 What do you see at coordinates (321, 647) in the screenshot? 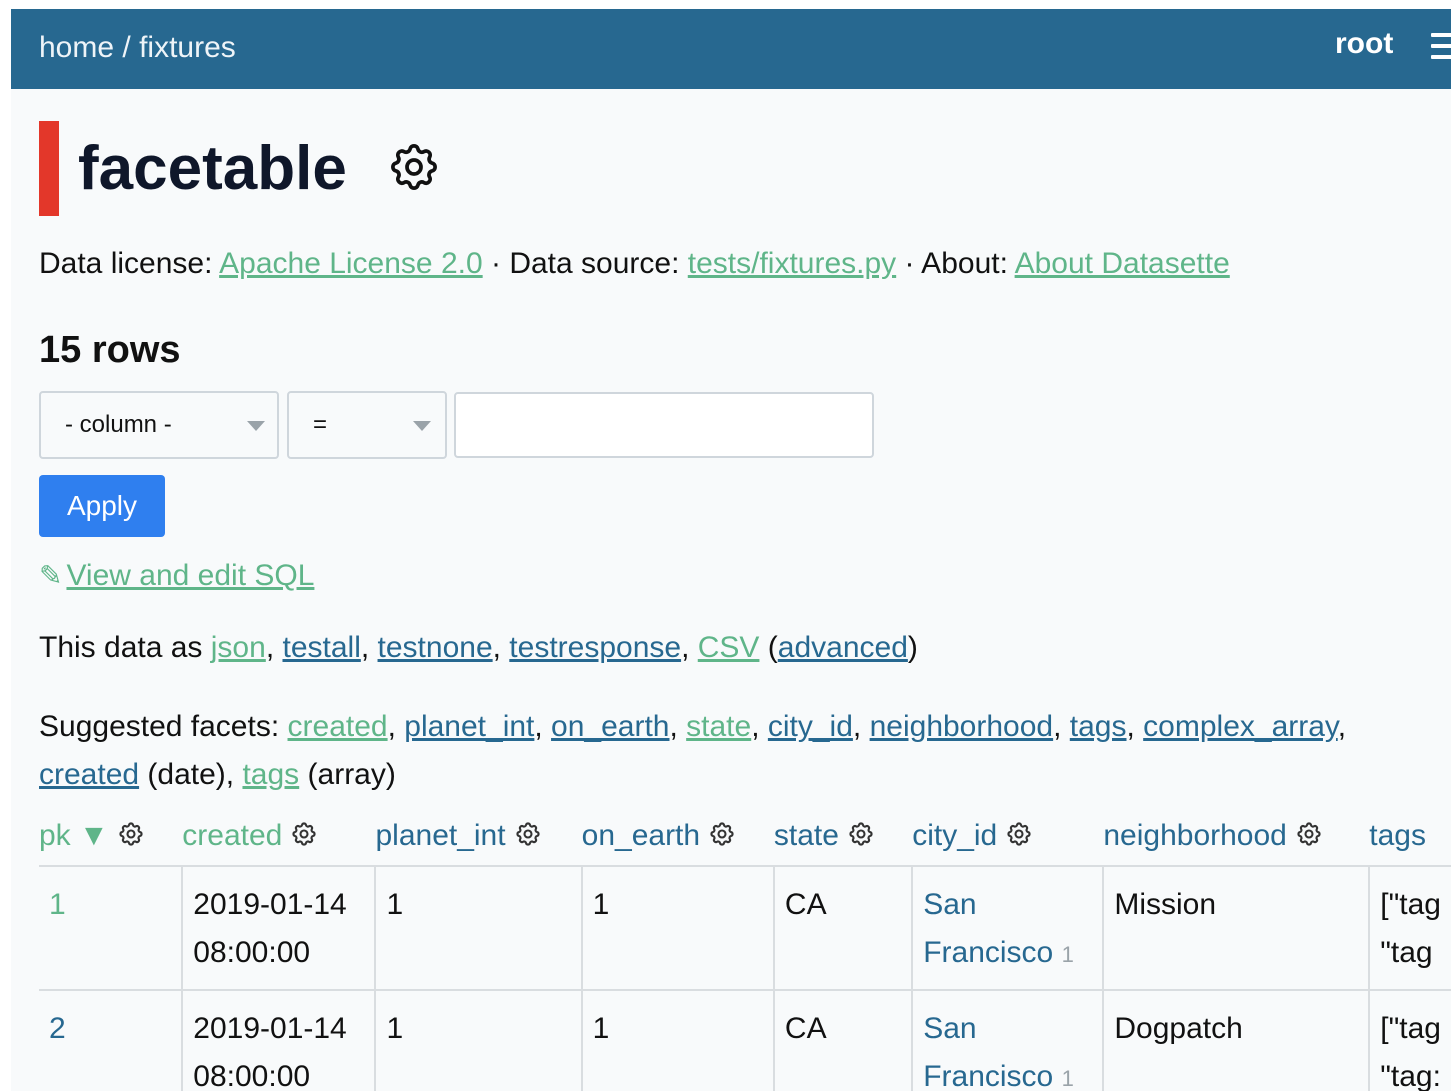
I see `format-link-testall: testall` at bounding box center [321, 647].